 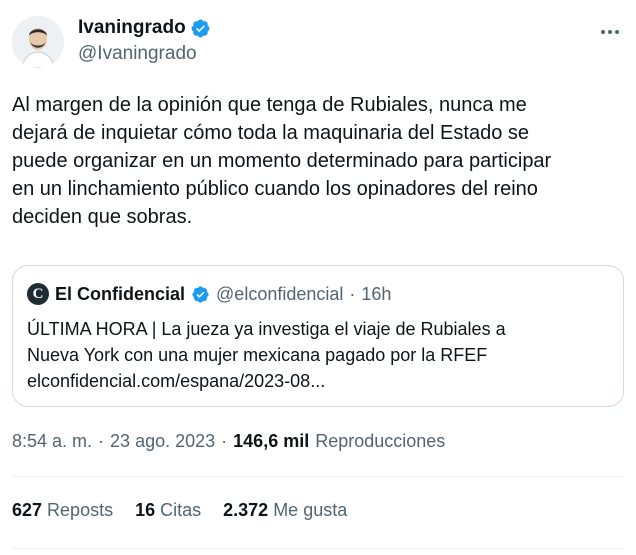 What do you see at coordinates (162, 441) in the screenshot?
I see `tweet-date: 23 ago. 2023` at bounding box center [162, 441].